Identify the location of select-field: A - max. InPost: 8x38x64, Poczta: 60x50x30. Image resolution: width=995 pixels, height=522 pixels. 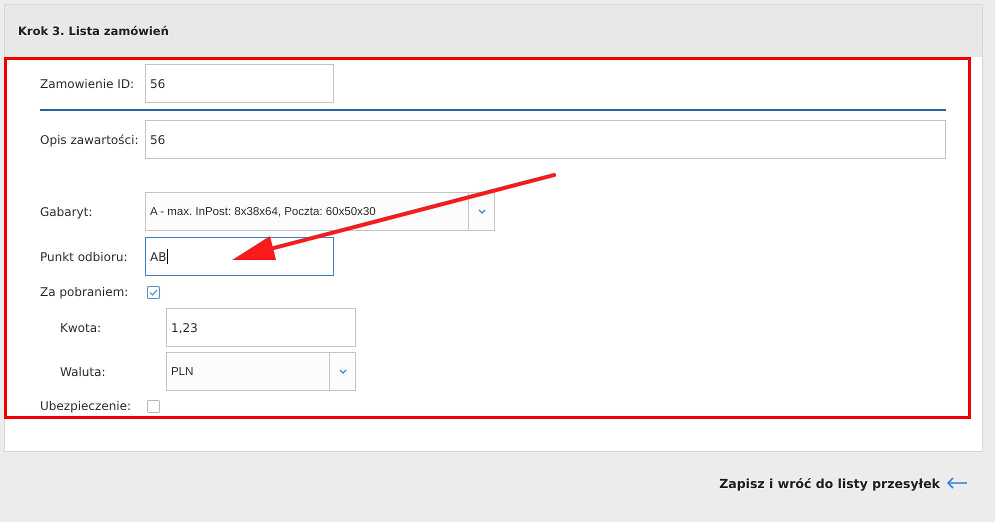
(320, 211).